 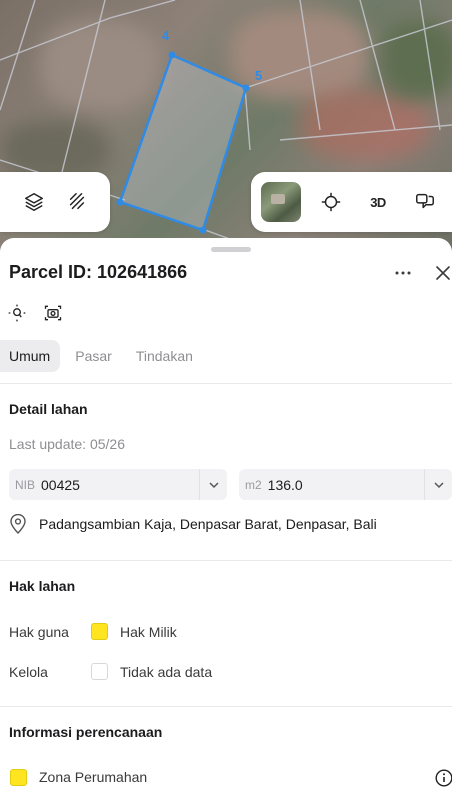 I want to click on close-icon, so click(x=443, y=273).